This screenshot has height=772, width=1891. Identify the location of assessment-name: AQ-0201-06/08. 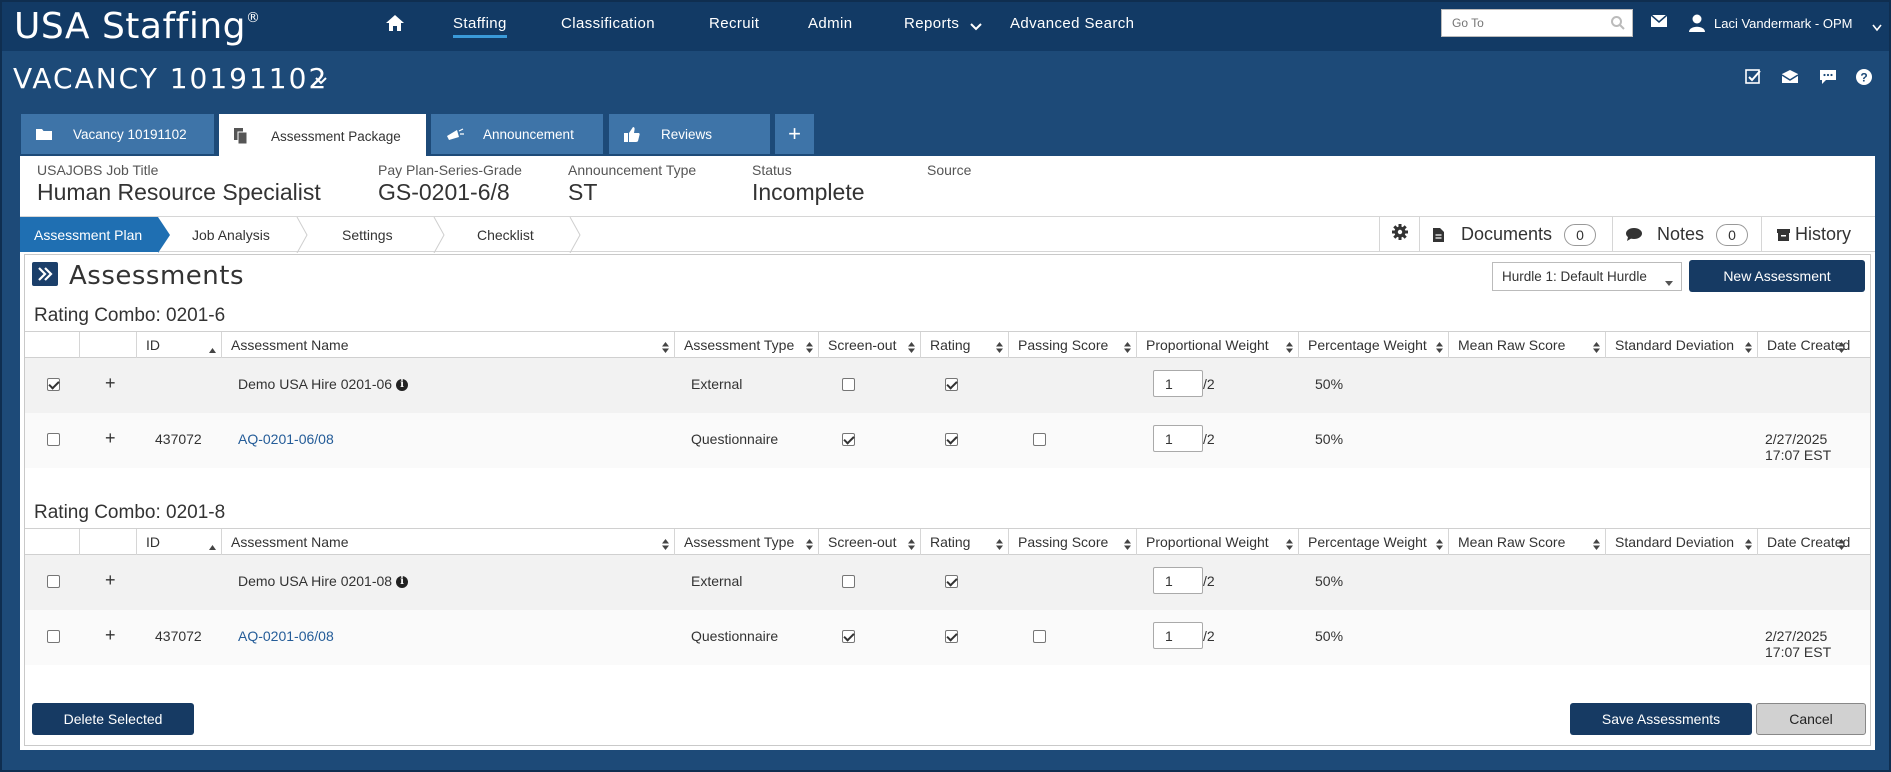
(286, 636).